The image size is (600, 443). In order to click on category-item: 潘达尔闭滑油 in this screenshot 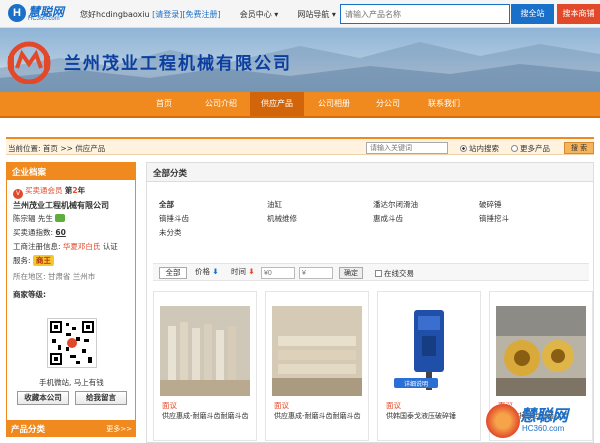, I will do `click(395, 204)`.